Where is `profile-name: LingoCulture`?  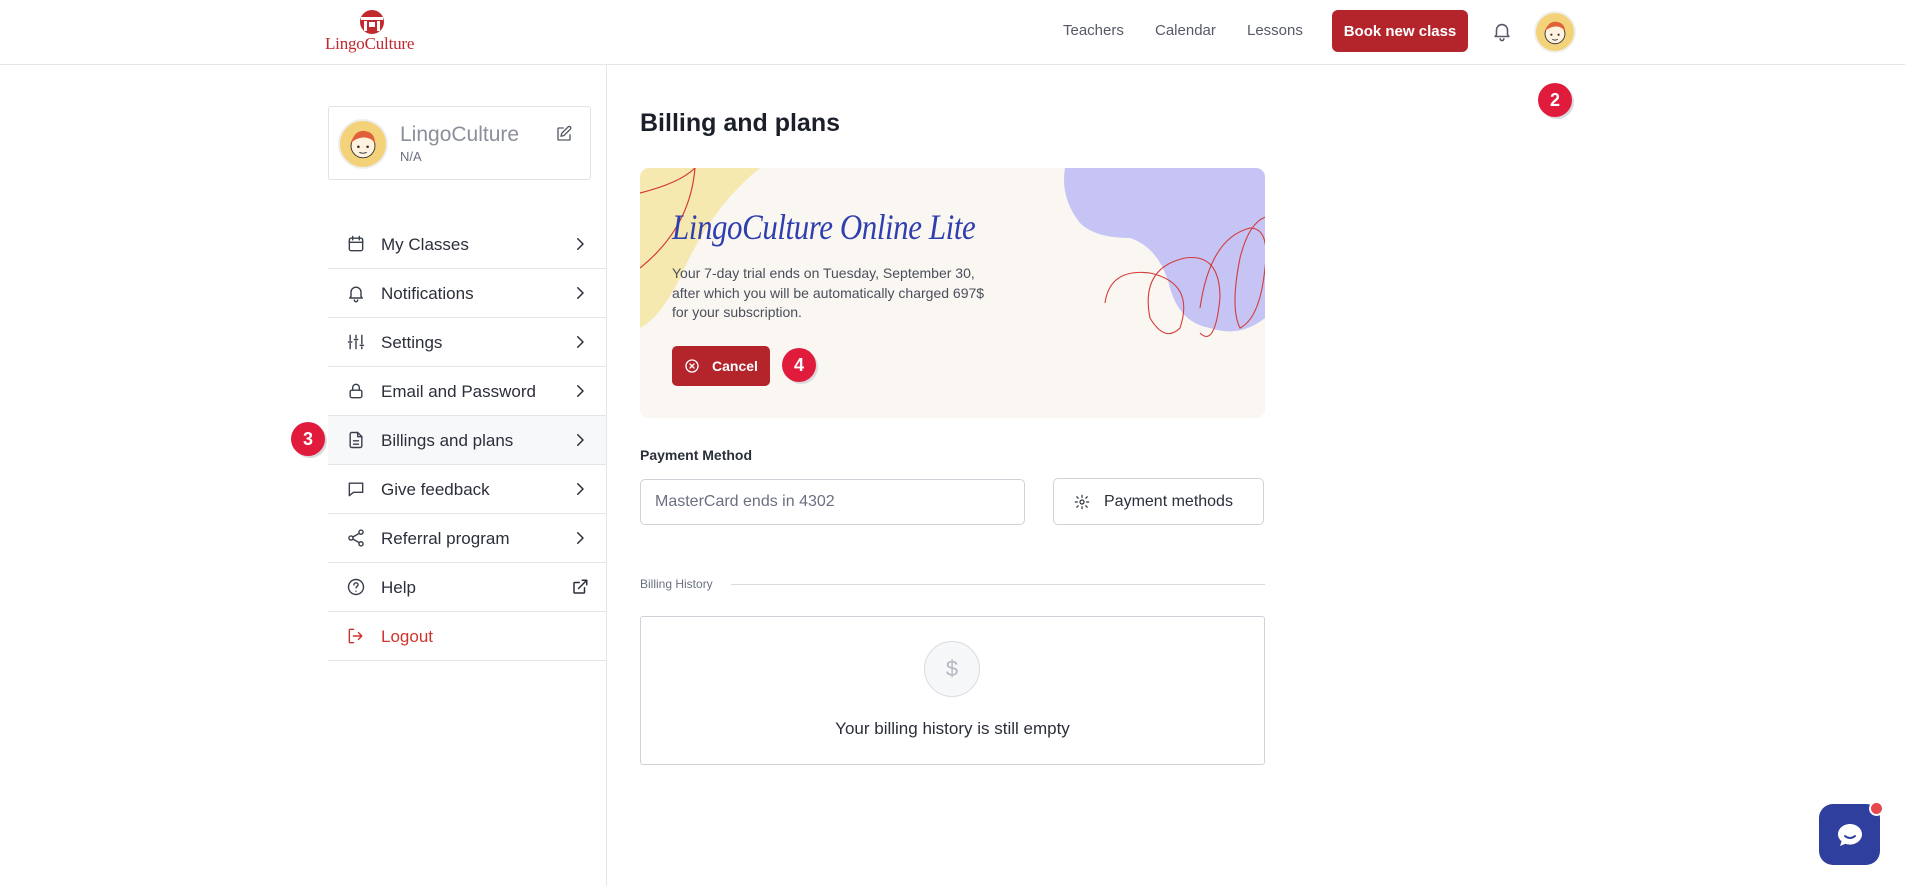 profile-name: LingoCulture is located at coordinates (460, 134).